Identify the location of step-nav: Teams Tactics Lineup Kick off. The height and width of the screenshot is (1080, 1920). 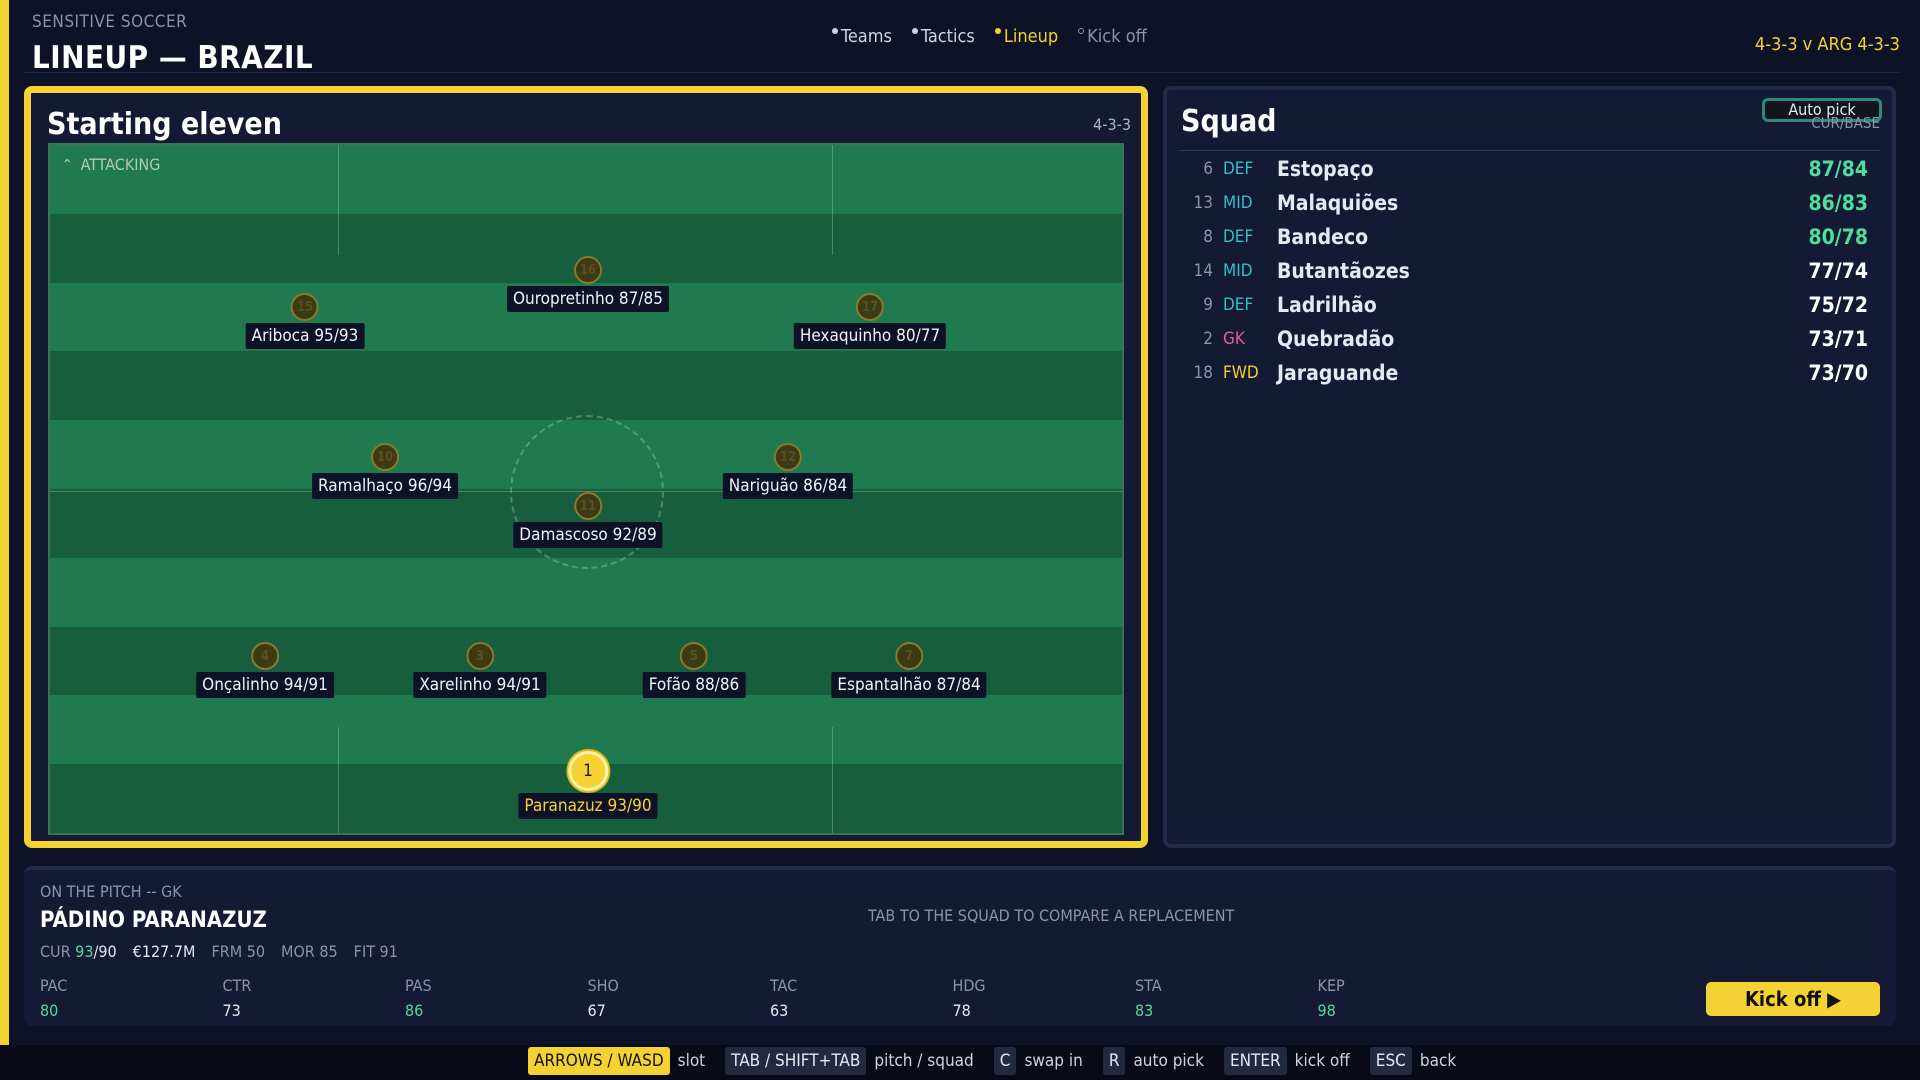
(989, 36).